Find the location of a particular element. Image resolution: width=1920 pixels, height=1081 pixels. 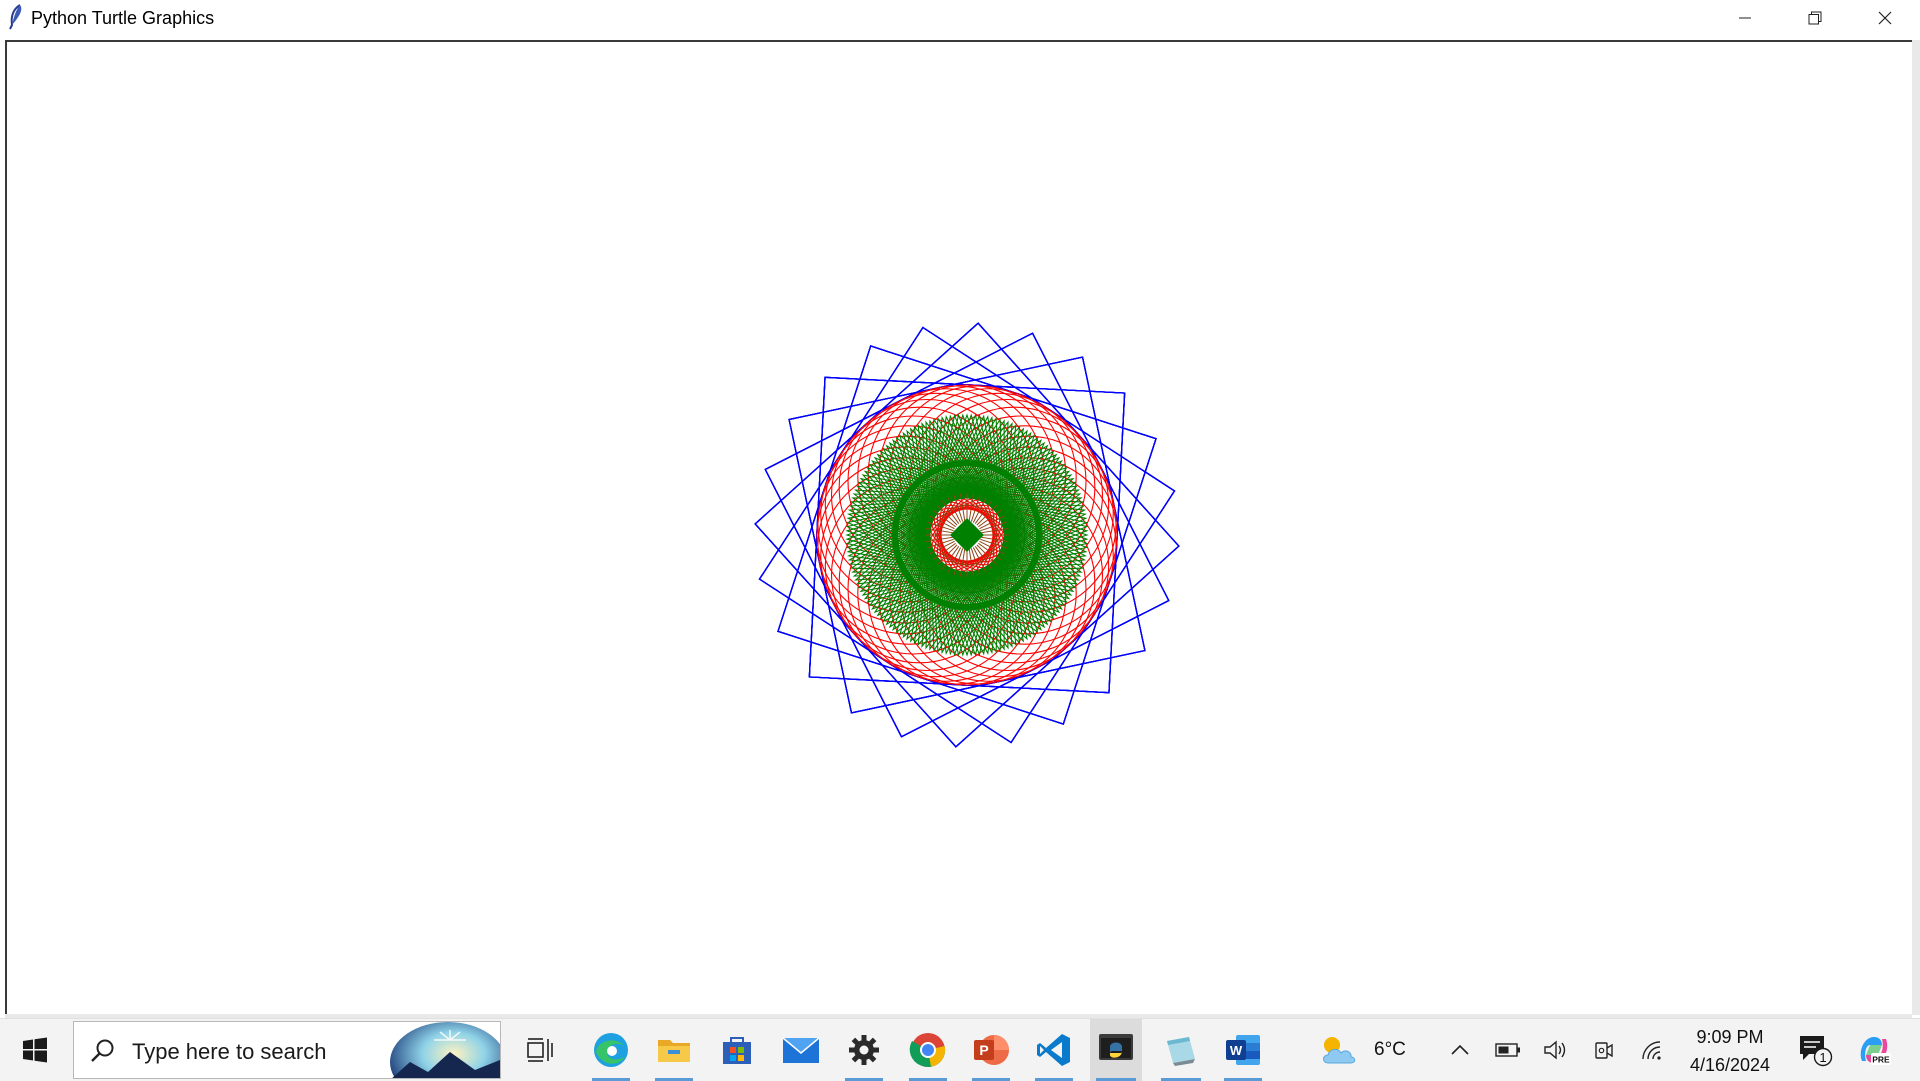

powerpoint-icon: P is located at coordinates (991, 1050).